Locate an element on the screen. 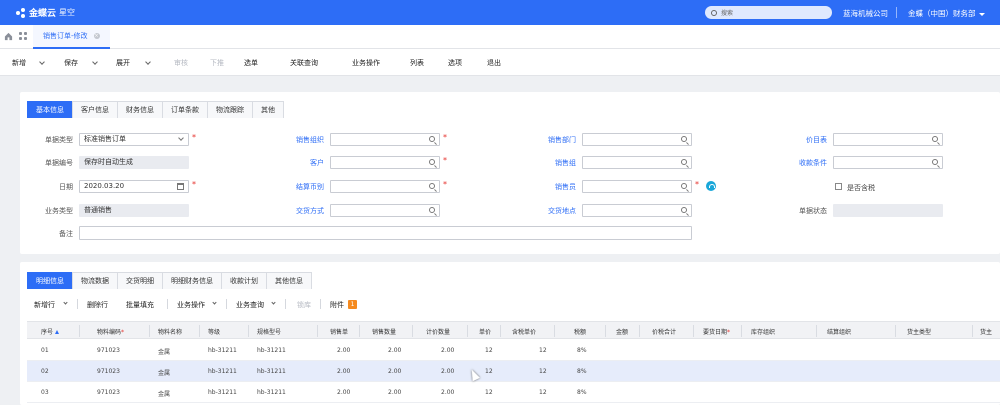  batch-fill-button: 批量填充 is located at coordinates (140, 305).